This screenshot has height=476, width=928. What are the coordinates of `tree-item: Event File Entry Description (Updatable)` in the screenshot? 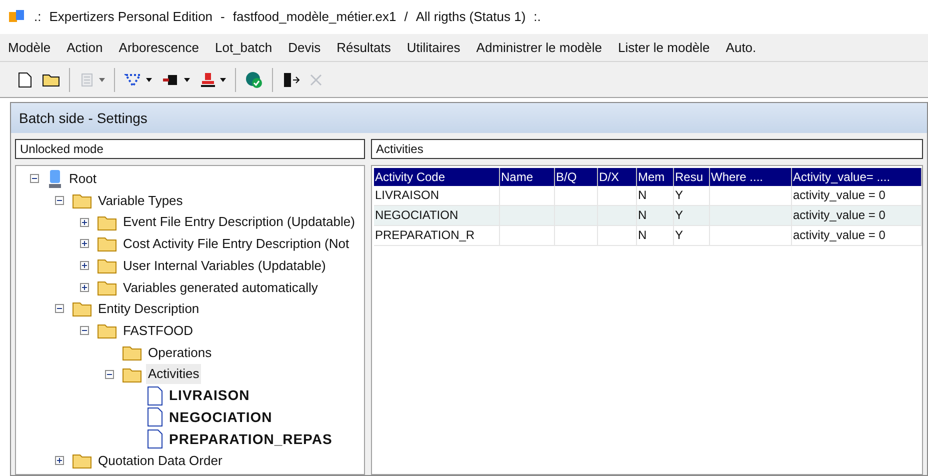 It's located at (239, 222).